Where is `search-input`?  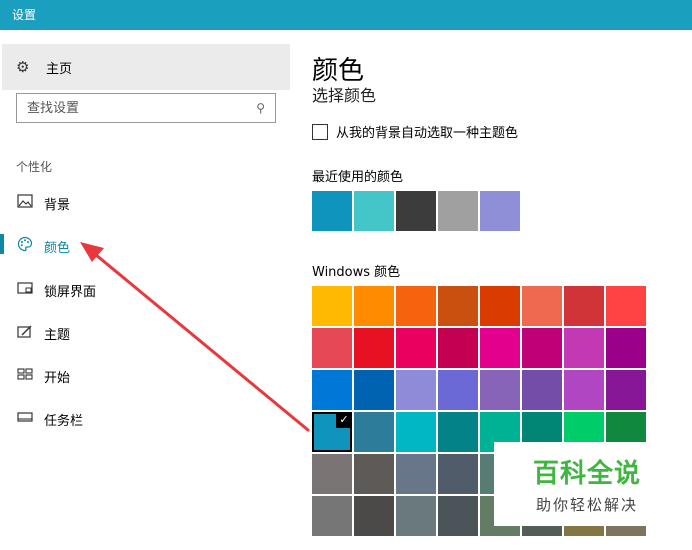
search-input is located at coordinates (127, 108).